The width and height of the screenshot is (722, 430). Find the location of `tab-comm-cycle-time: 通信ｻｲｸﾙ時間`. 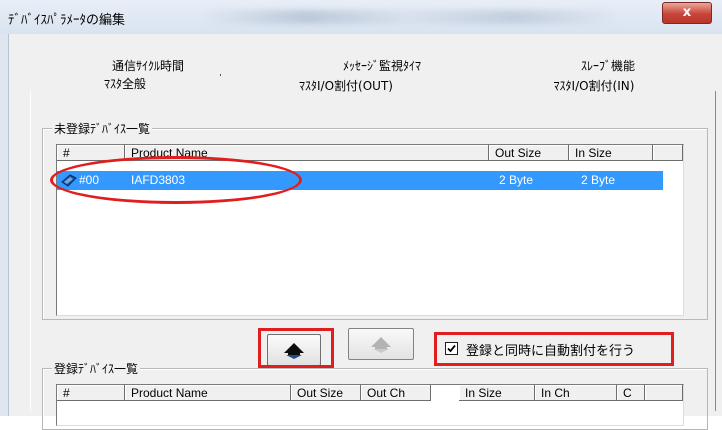

tab-comm-cycle-time: 通信ｻｲｸﾙ時間 is located at coordinates (148, 66).